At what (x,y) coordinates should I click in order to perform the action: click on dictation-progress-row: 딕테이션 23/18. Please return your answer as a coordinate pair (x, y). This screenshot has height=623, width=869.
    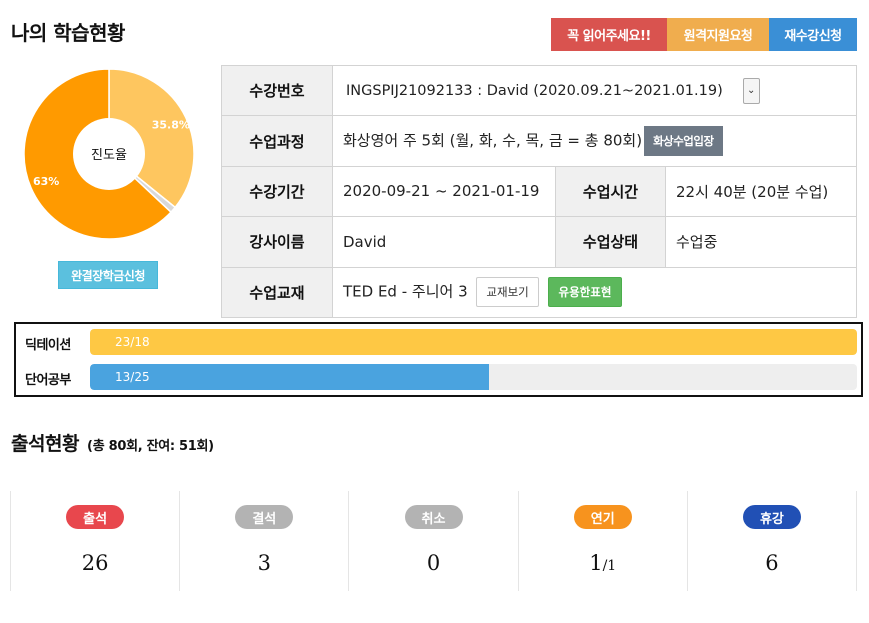
    Looking at the image, I should click on (438, 342).